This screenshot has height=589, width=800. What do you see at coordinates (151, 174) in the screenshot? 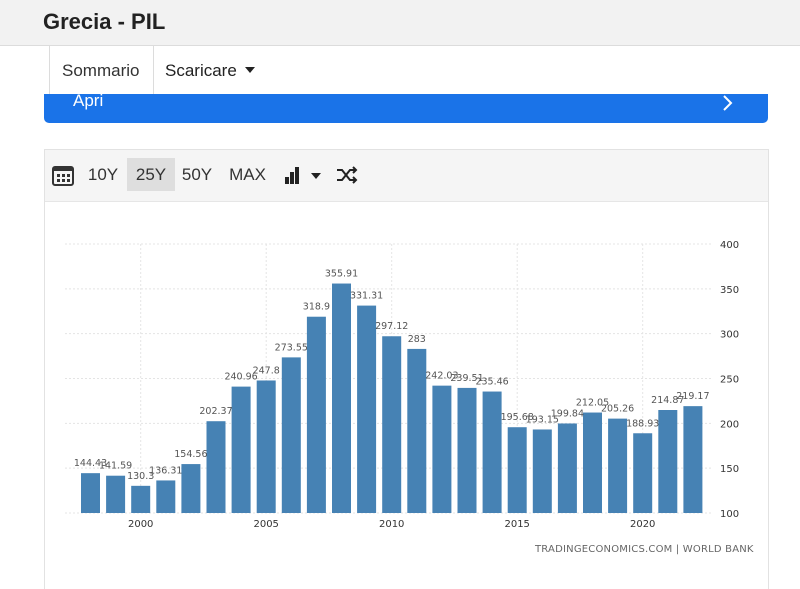
I see `range-25y-button: 25Y` at bounding box center [151, 174].